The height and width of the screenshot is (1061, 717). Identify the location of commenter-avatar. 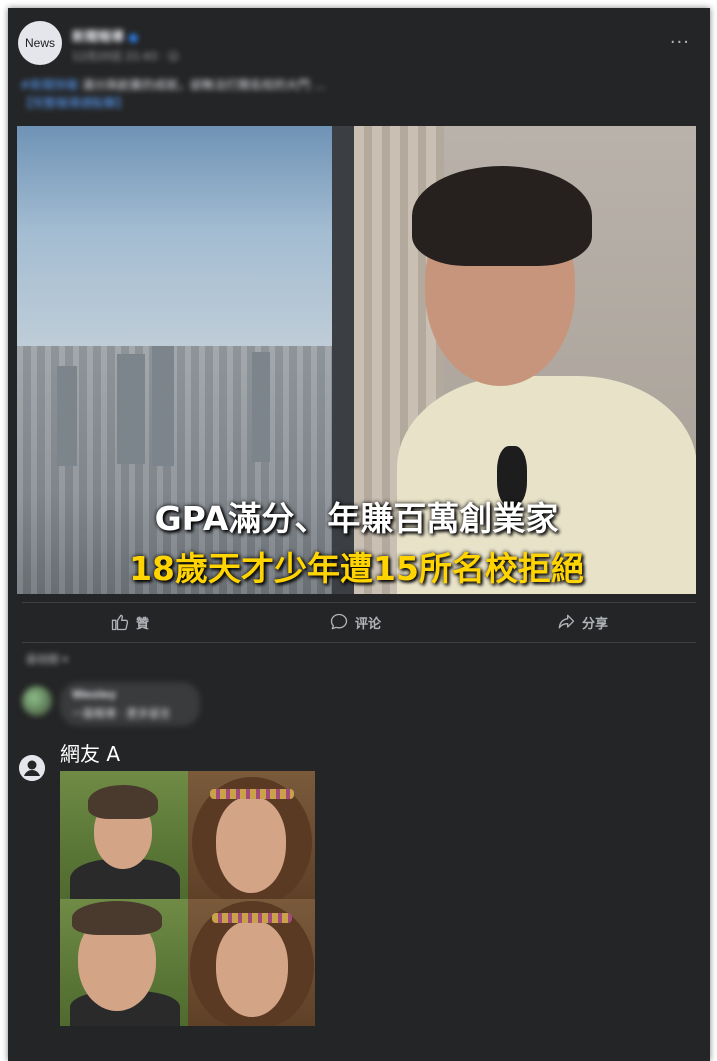
(37, 701).